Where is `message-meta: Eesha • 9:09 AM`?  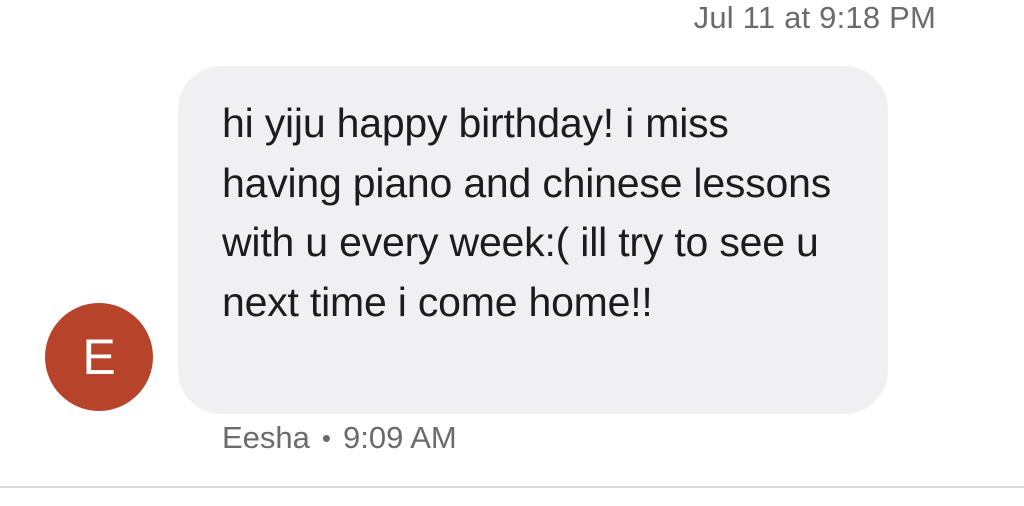 message-meta: Eesha • 9:09 AM is located at coordinates (339, 438).